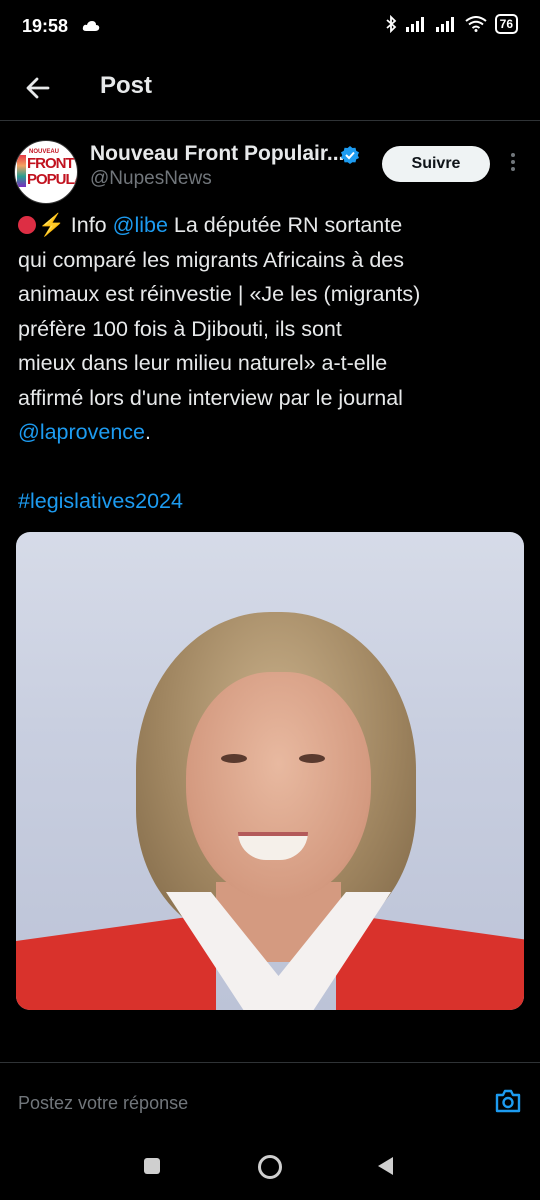  What do you see at coordinates (273, 501) in the screenshot?
I see `tweet-line: #legislatives2024` at bounding box center [273, 501].